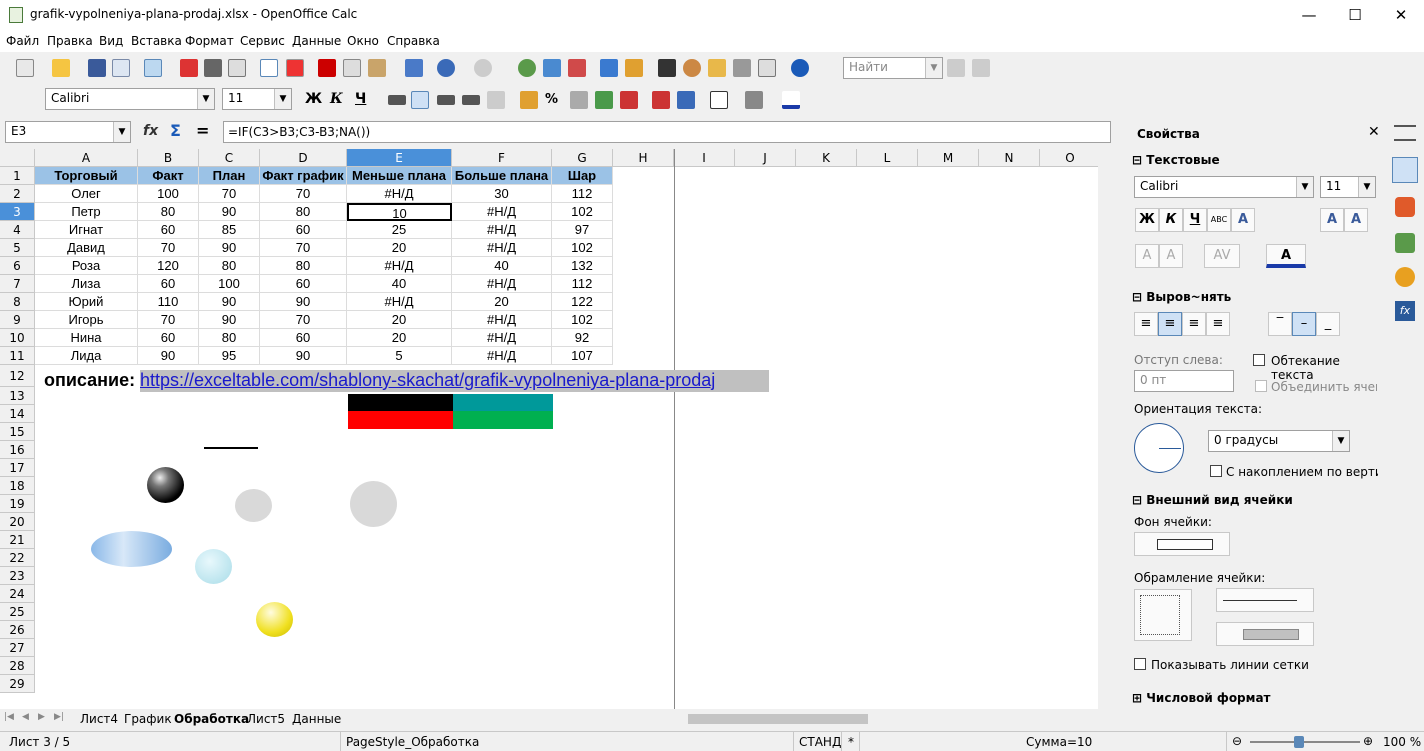 Image resolution: width=1424 pixels, height=751 pixels. Describe the element at coordinates (156, 41) in the screenshot. I see `menu-insert: Вставка` at that location.